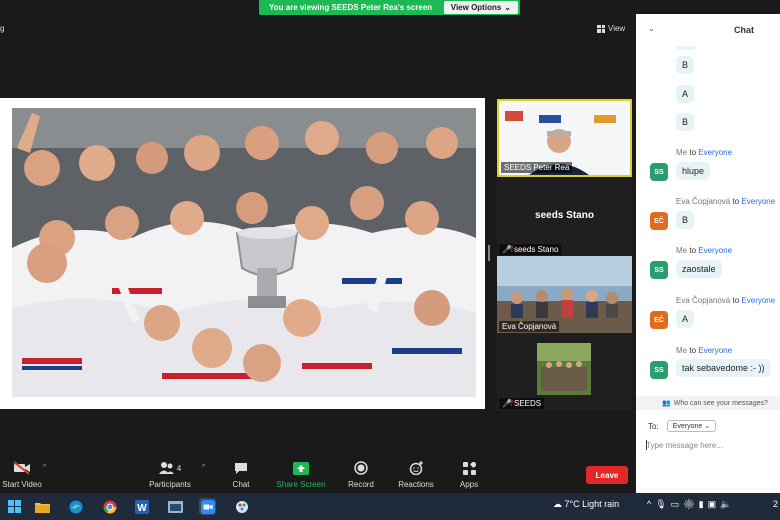 This screenshot has width=780, height=520. I want to click on view-label: View, so click(617, 28).